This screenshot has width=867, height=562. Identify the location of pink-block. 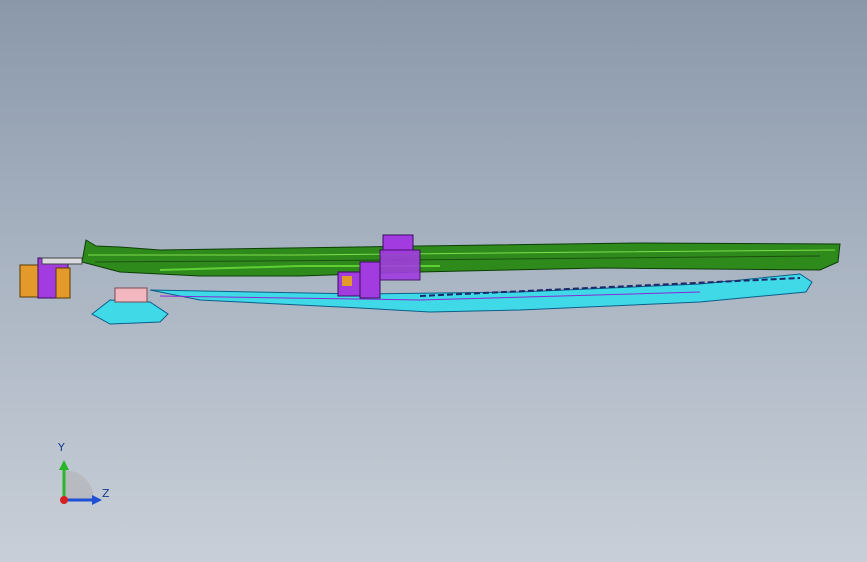
(131, 295).